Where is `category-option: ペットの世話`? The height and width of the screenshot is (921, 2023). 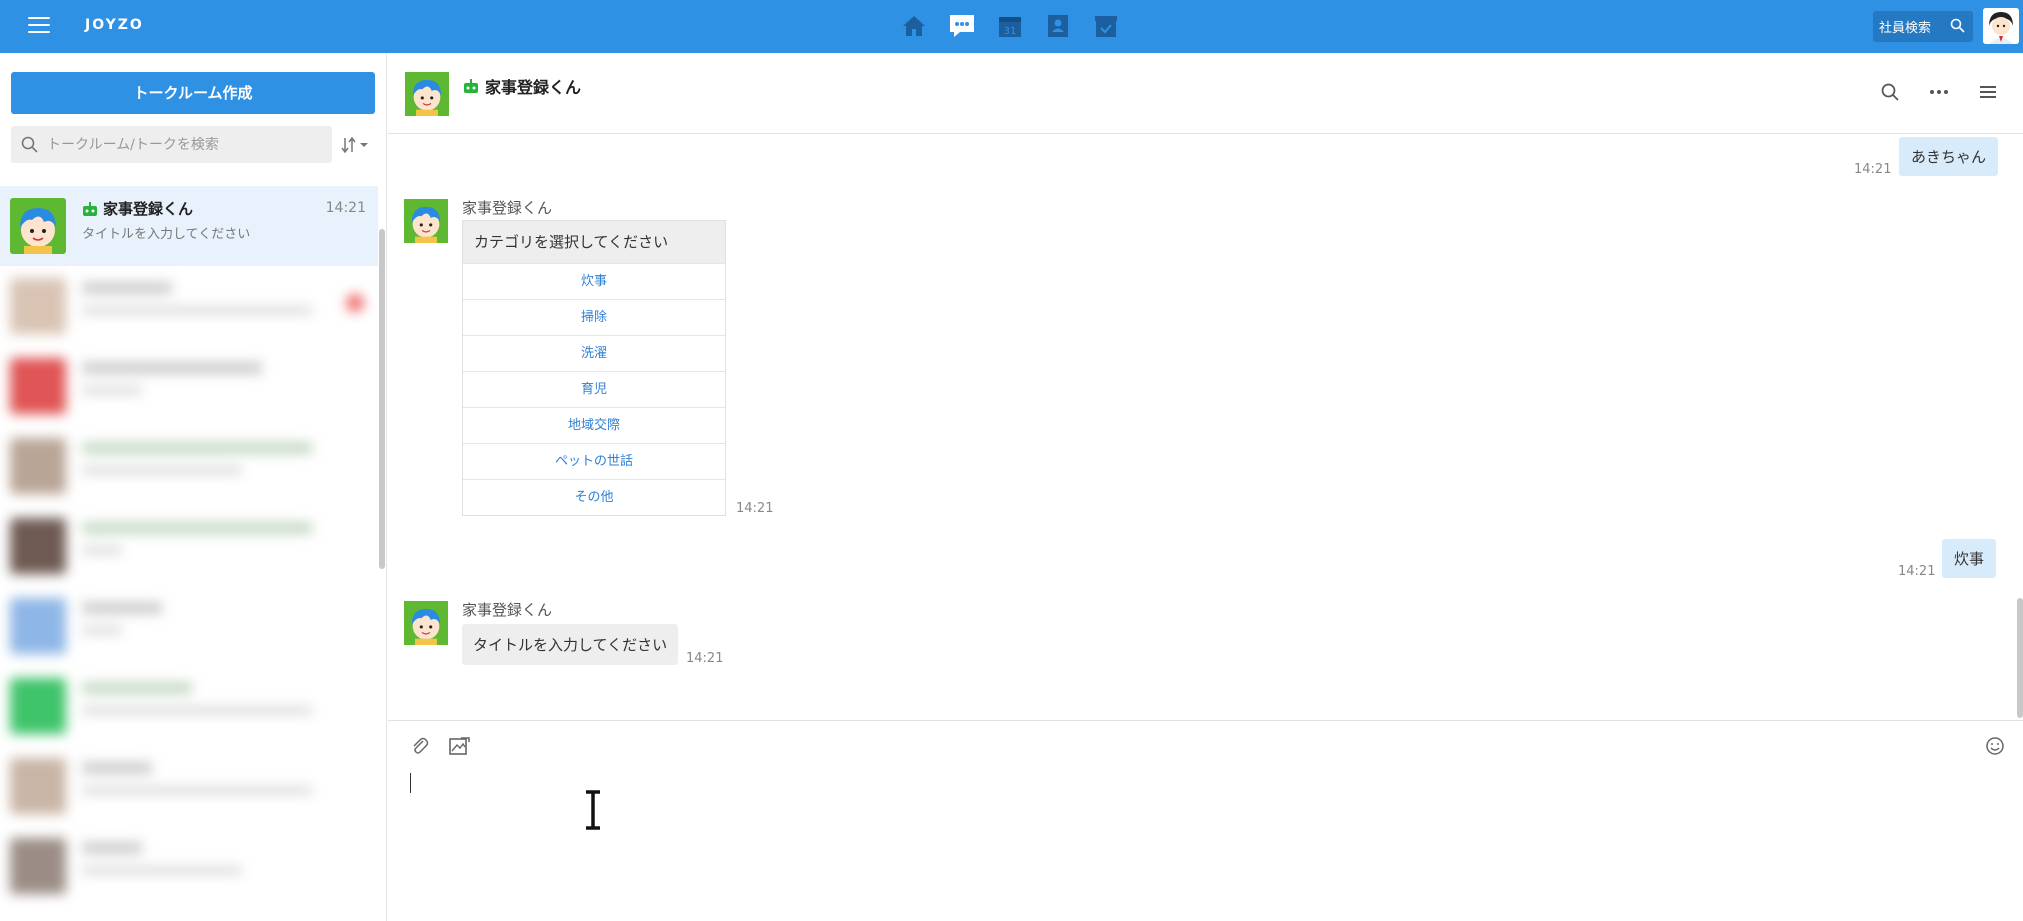 category-option: ペットの世話 is located at coordinates (594, 461).